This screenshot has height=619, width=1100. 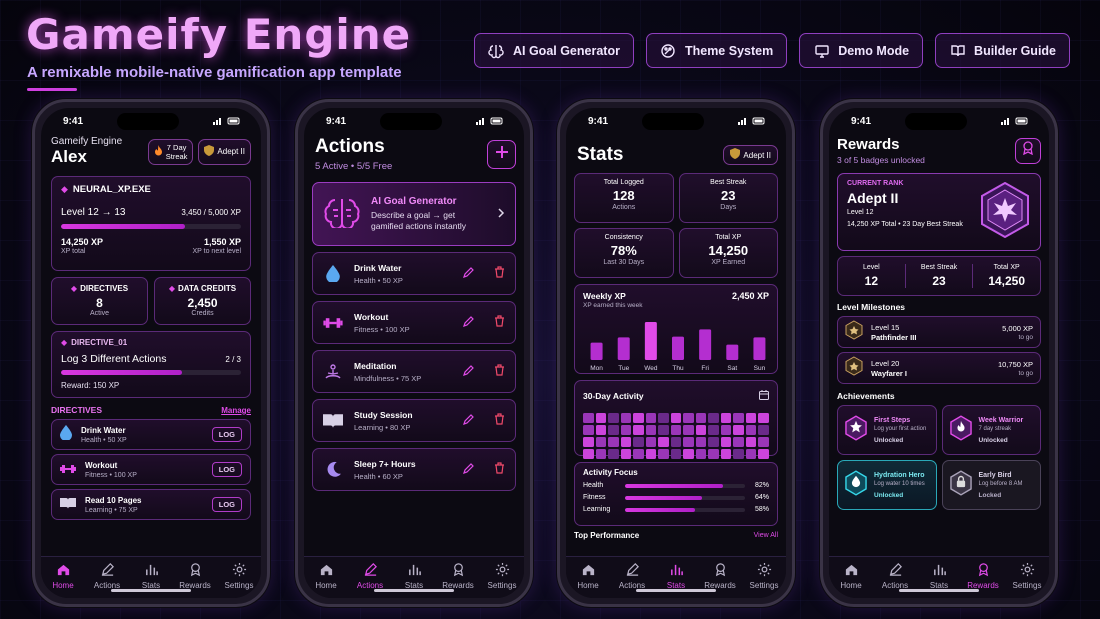 What do you see at coordinates (332, 166) in the screenshot?
I see `actions-active-count: 5 Active` at bounding box center [332, 166].